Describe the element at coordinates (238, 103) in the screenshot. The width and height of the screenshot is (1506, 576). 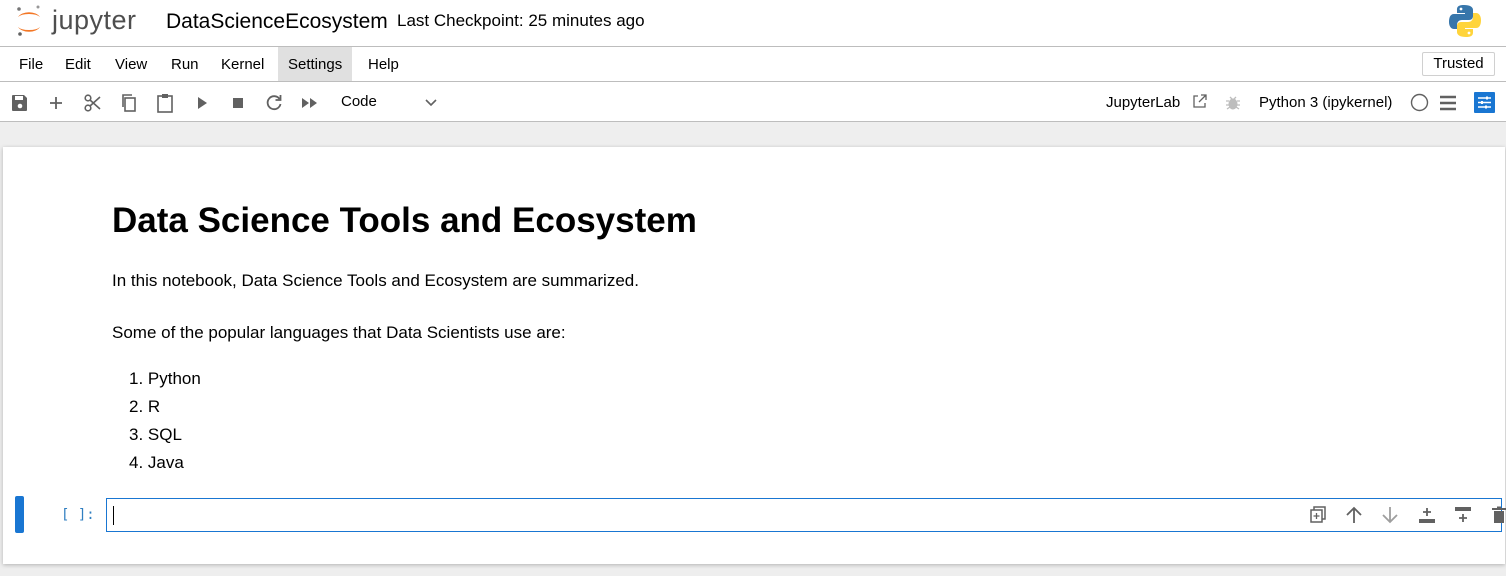
I see `stop-icon` at that location.